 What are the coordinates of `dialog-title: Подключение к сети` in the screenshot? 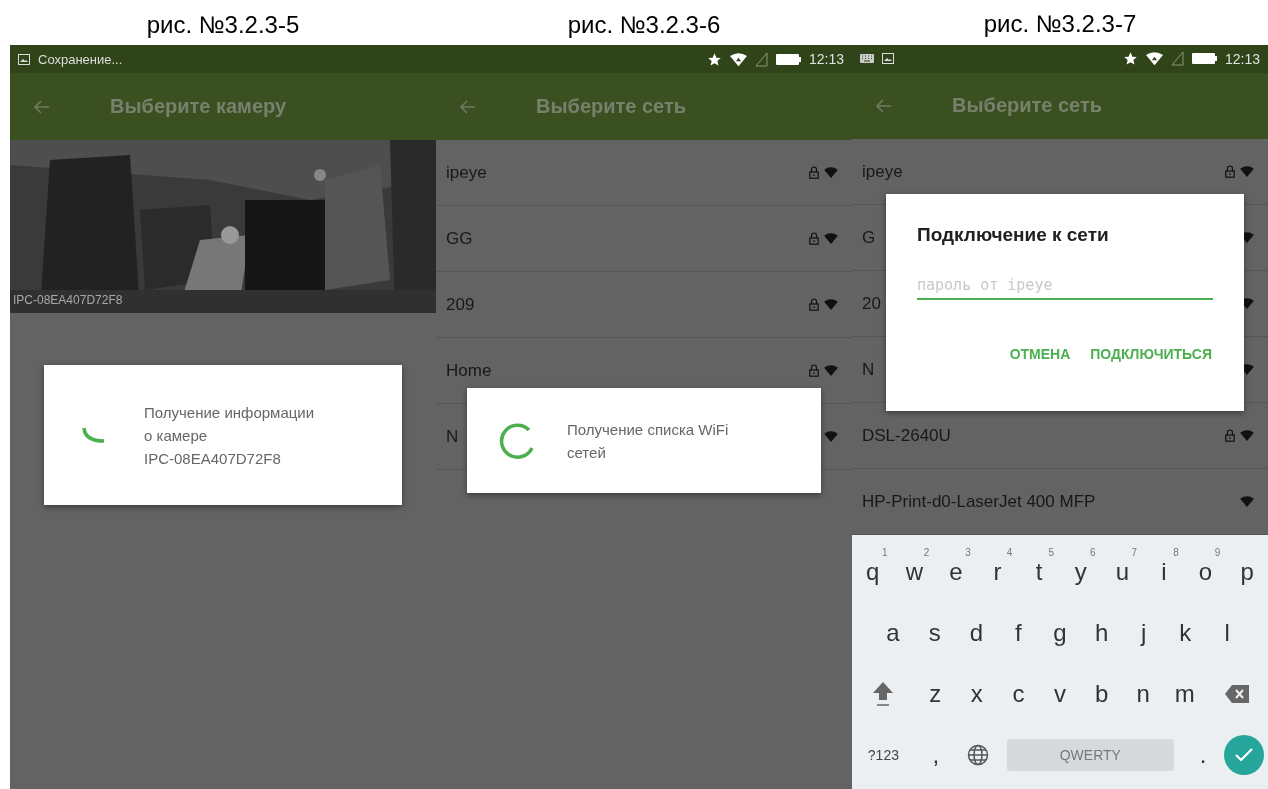 It's located at (1013, 235).